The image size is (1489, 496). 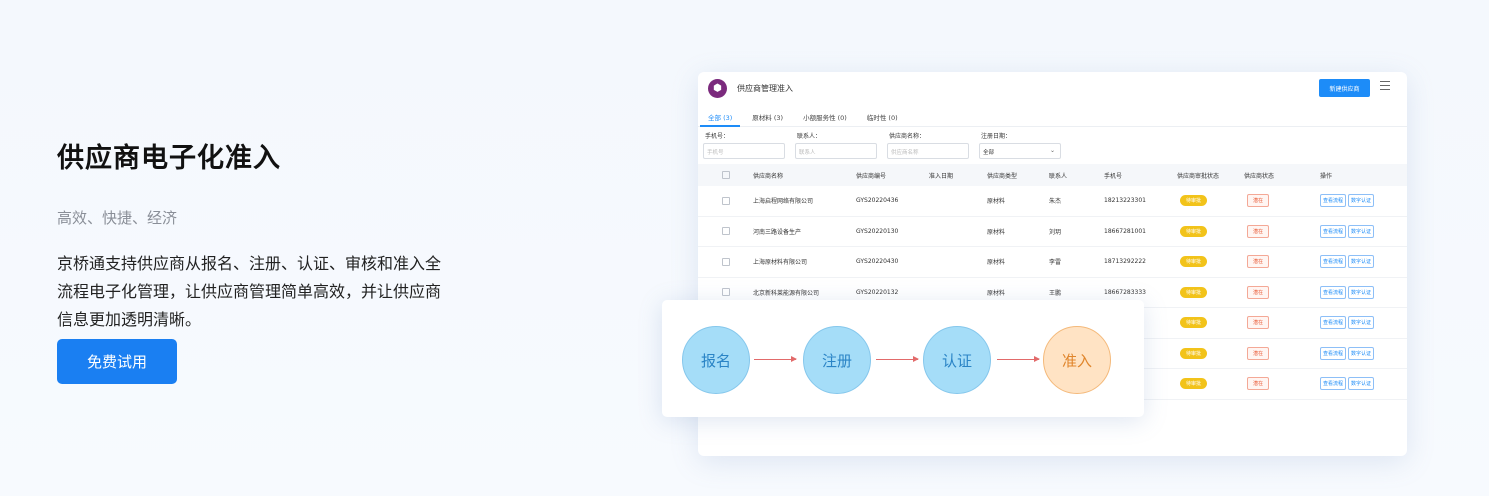 What do you see at coordinates (1125, 231) in the screenshot?
I see `phone-number: 18667281001` at bounding box center [1125, 231].